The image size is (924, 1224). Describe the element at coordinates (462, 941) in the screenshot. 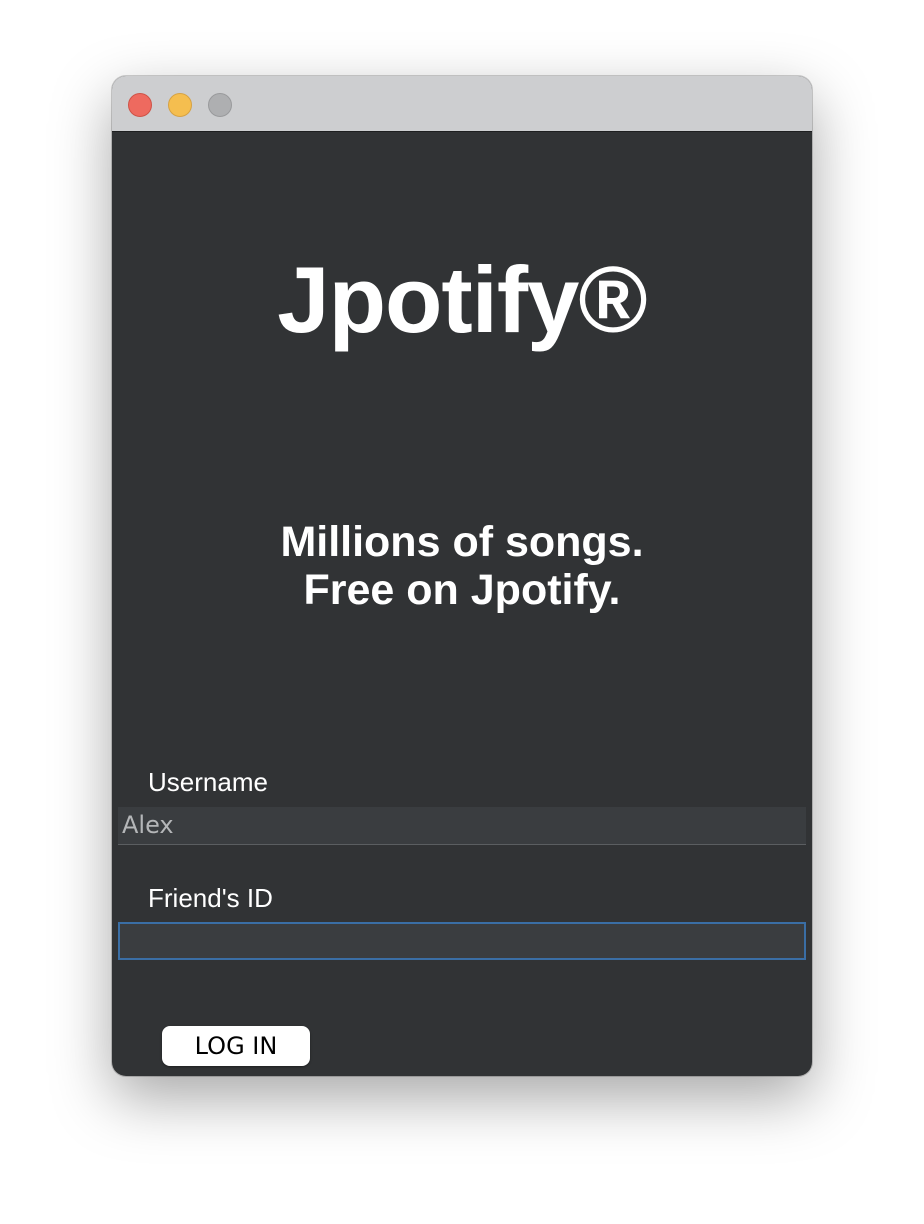

I see `friend-id-field` at that location.